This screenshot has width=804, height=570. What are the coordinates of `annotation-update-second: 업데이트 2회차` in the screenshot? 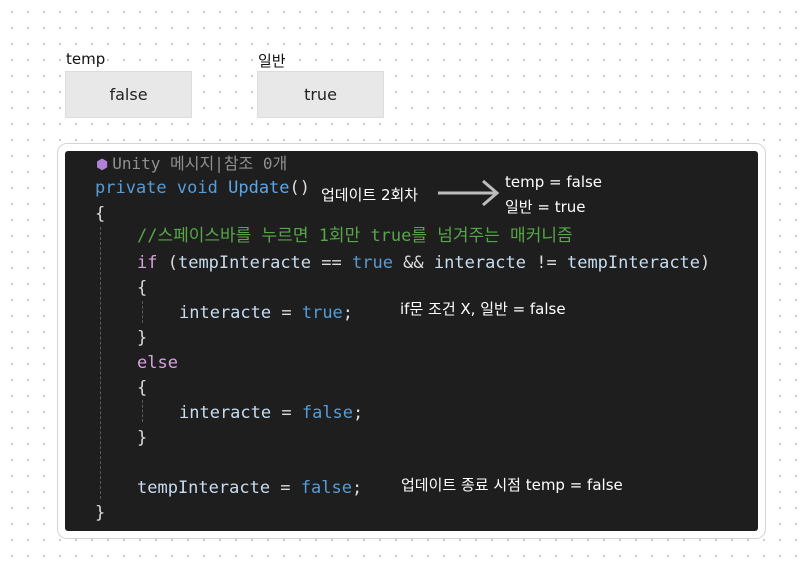 It's located at (370, 195).